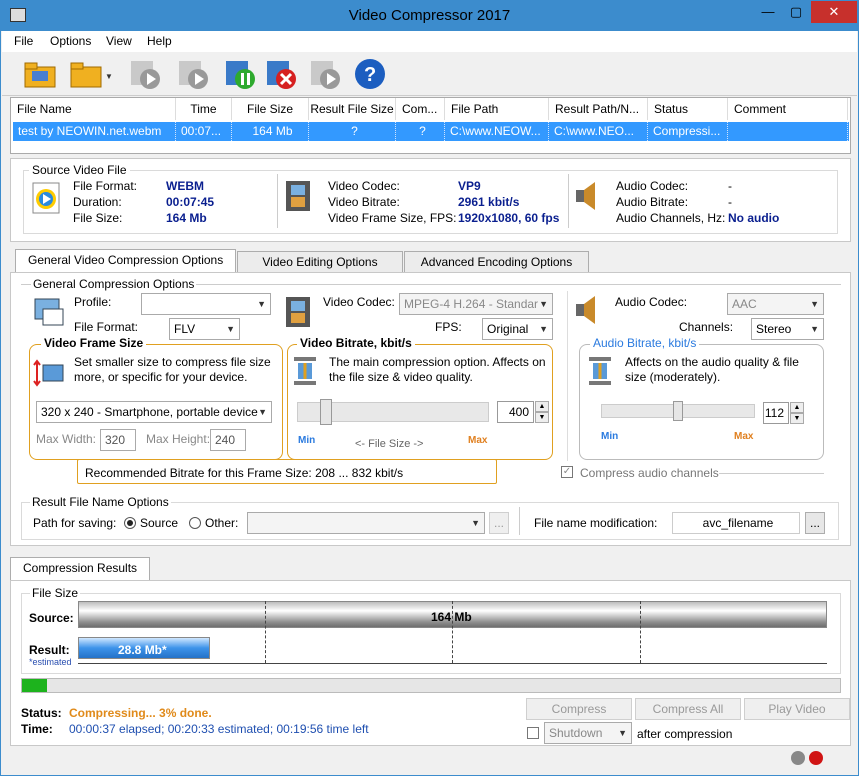 The image size is (859, 776). Describe the element at coordinates (228, 440) in the screenshot. I see `max-height-input: 240` at that location.